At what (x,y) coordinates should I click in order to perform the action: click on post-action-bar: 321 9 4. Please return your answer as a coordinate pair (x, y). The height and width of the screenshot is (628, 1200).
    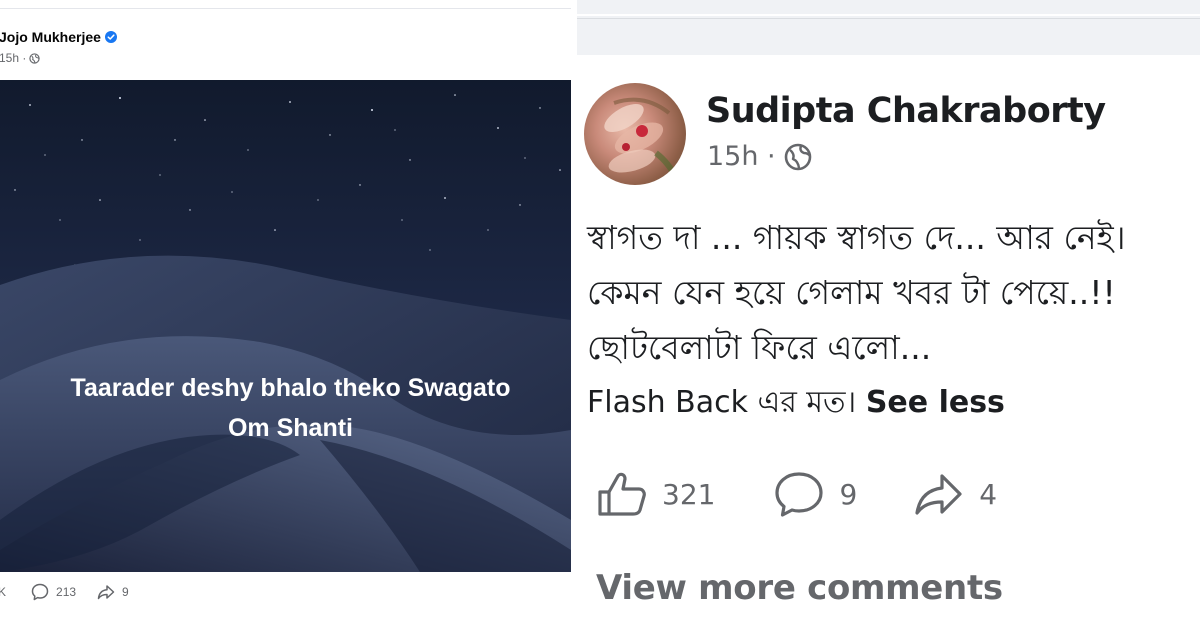
    Looking at the image, I should click on (796, 494).